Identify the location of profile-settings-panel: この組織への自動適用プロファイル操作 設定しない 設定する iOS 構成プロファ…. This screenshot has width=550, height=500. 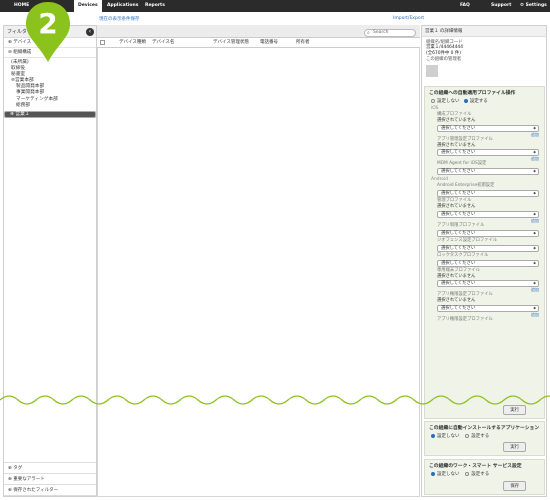
(484, 252).